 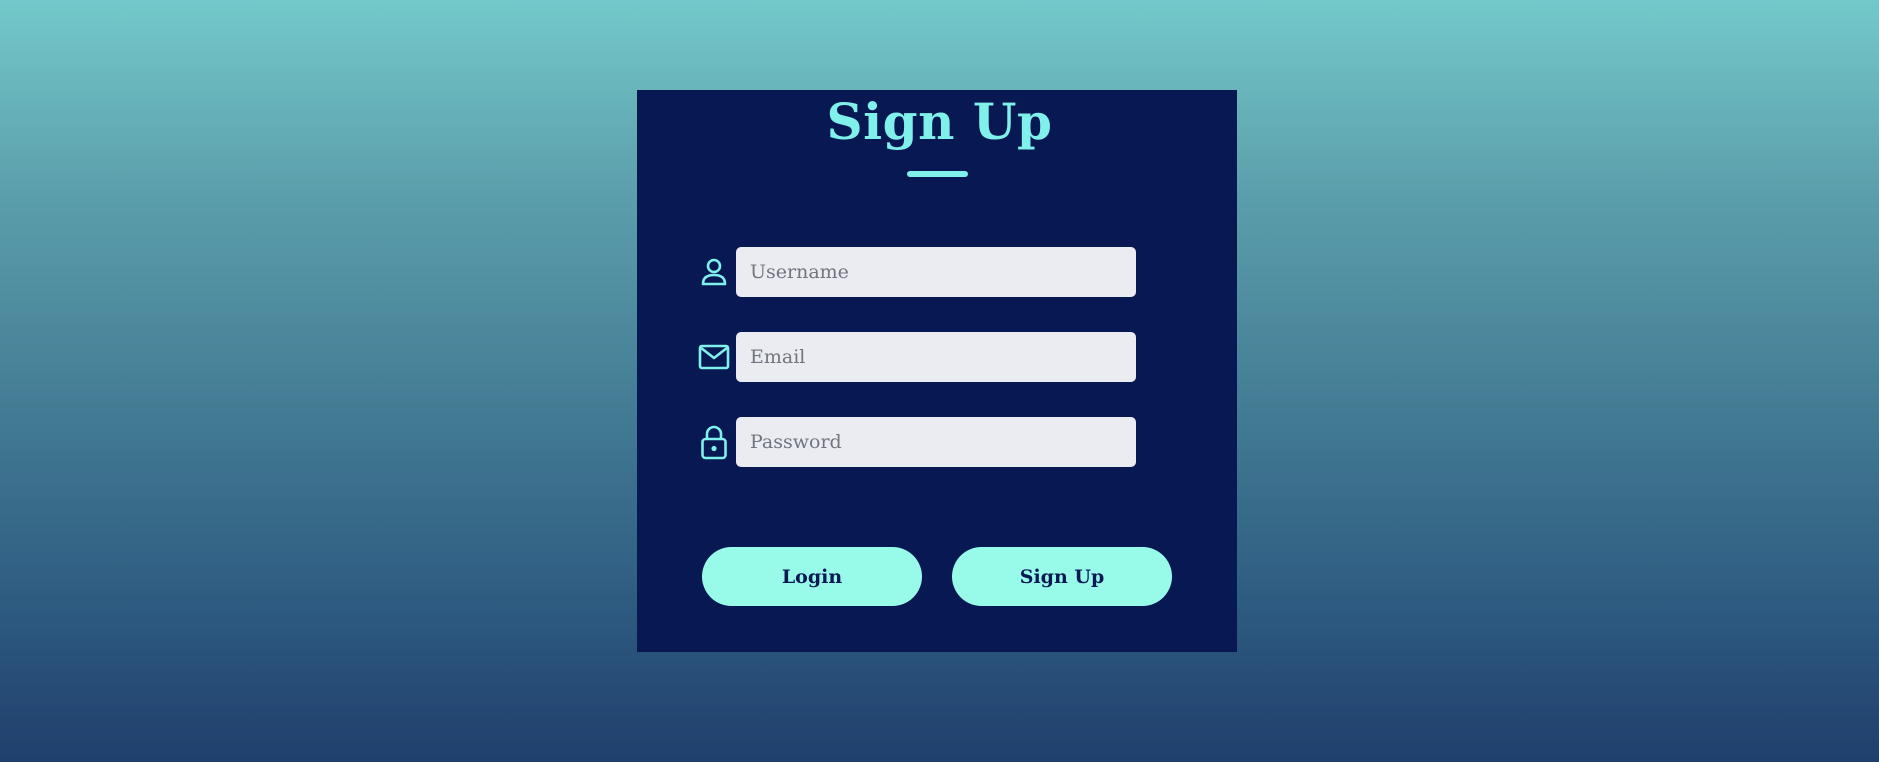 I want to click on username-row, so click(x=918, y=272).